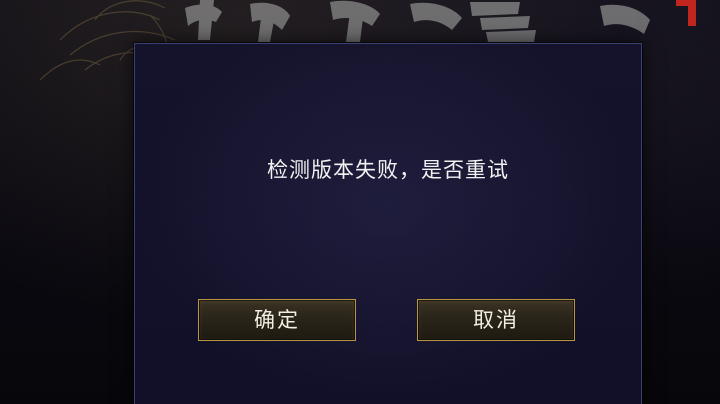 This screenshot has height=404, width=720. Describe the element at coordinates (417, 21) in the screenshot. I see `logo-brush-strokes` at that location.